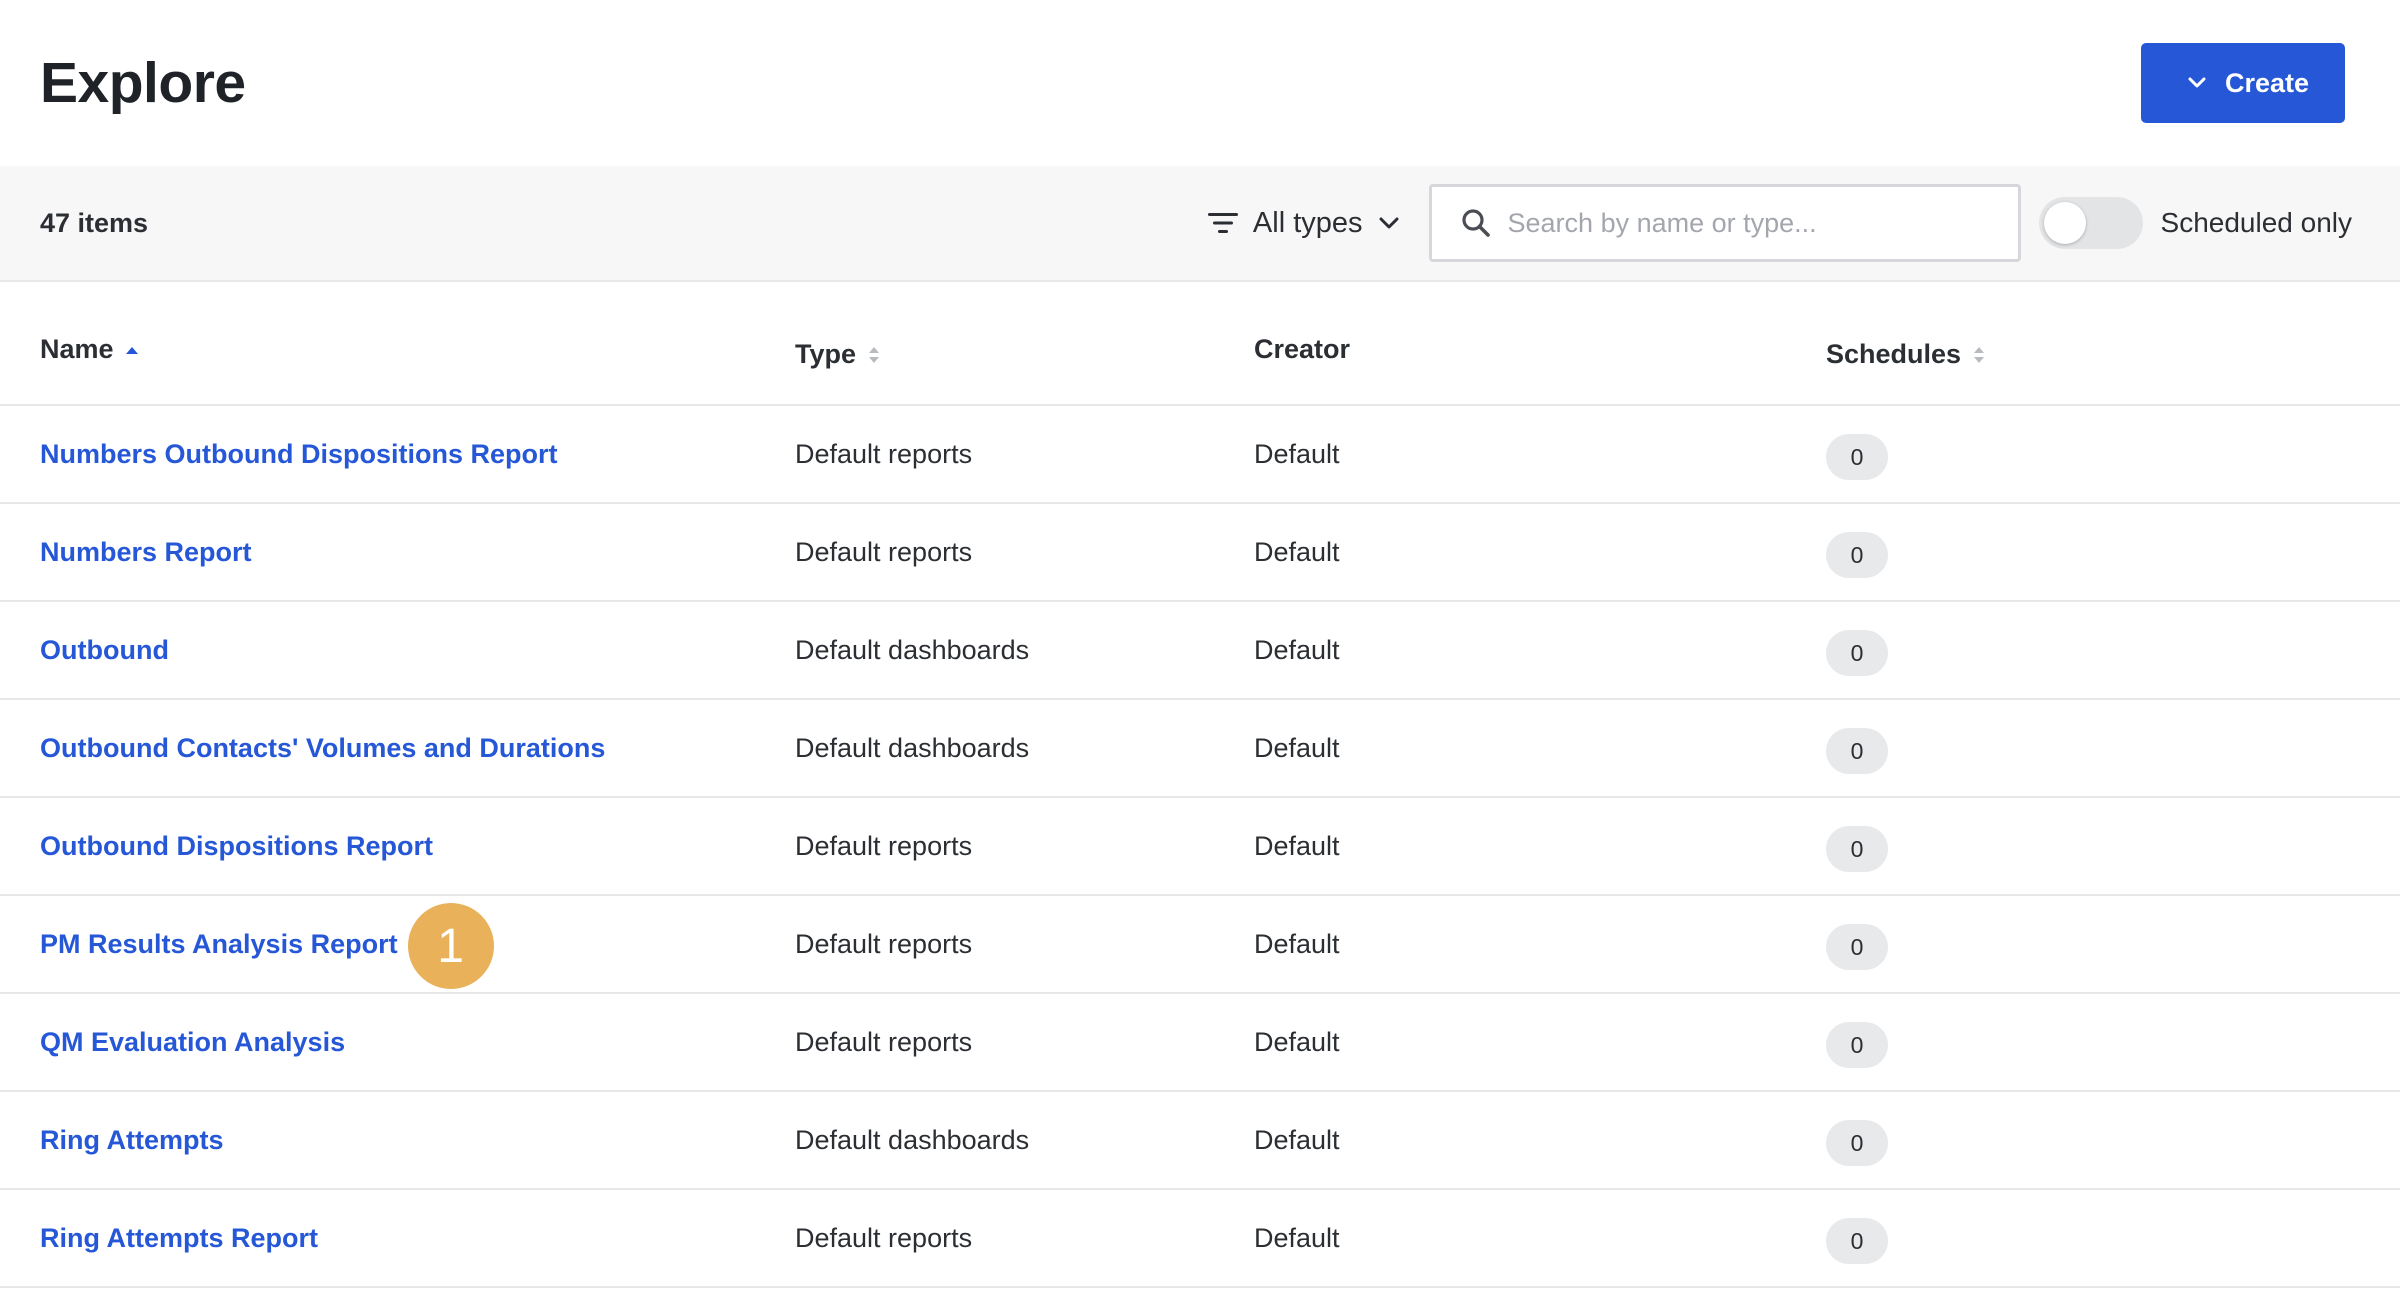  What do you see at coordinates (1222, 223) in the screenshot?
I see `filter-icon` at bounding box center [1222, 223].